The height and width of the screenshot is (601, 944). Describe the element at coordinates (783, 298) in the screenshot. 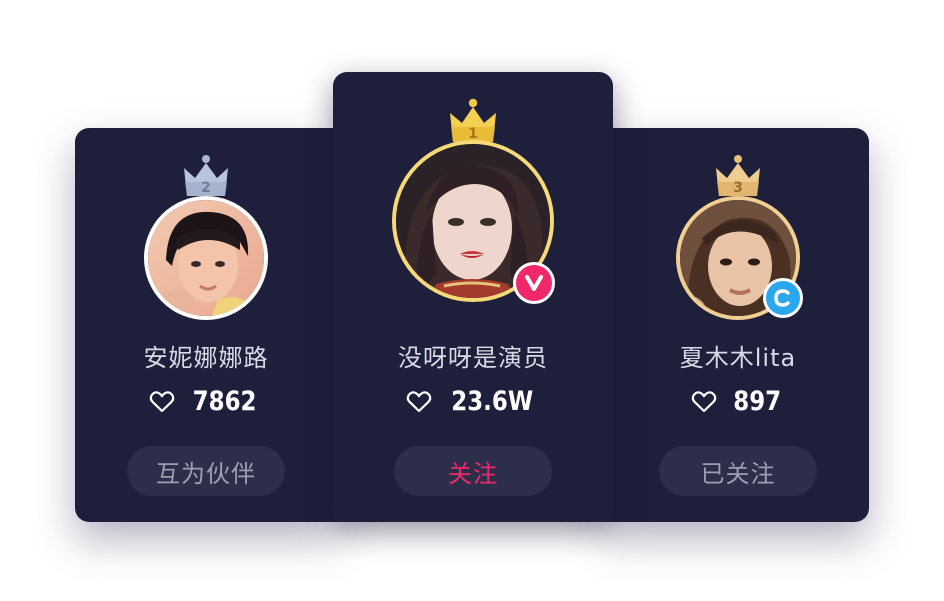

I see `c-badge-icon` at that location.